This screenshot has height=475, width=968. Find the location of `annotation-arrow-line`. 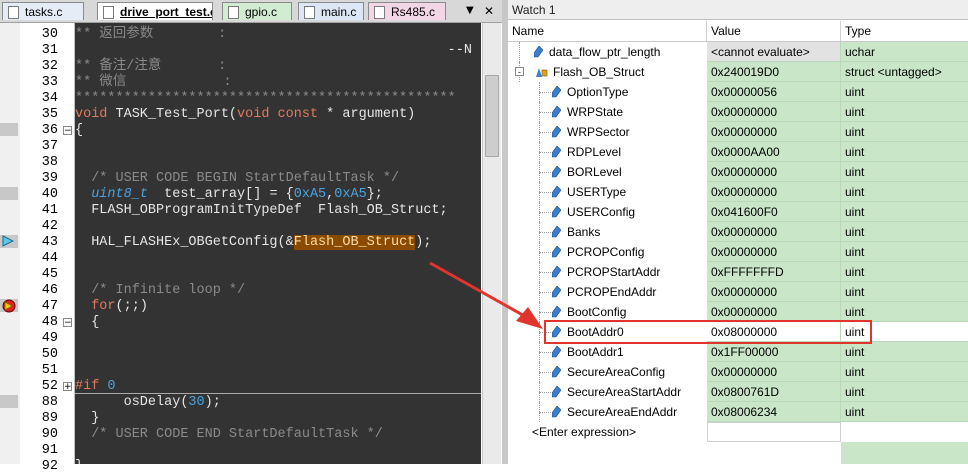

annotation-arrow-line is located at coordinates (479, 290).